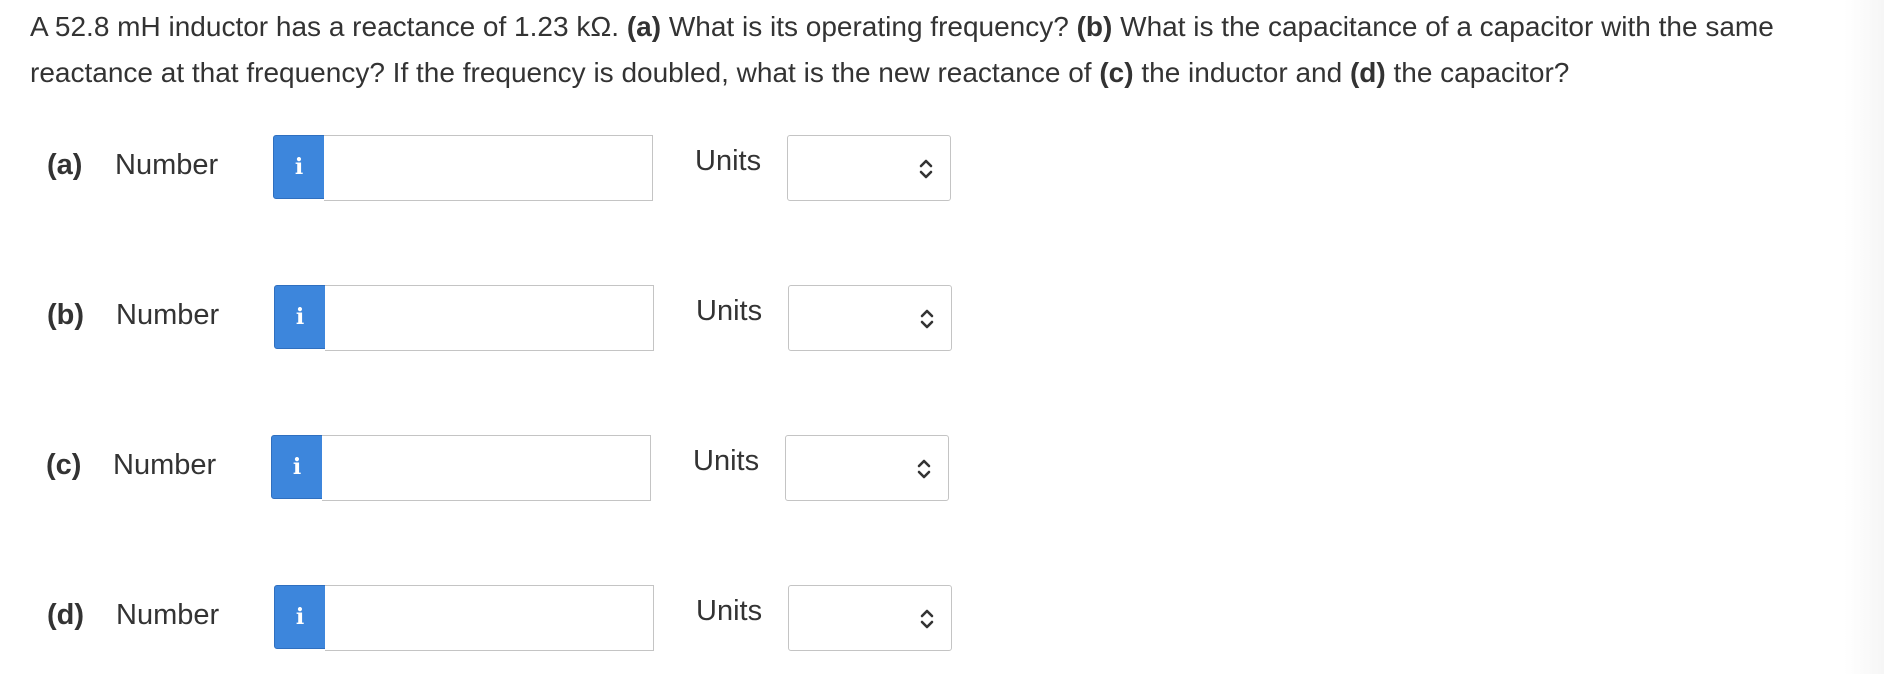  I want to click on answer-row-c: (c) Number i Units, so click(480, 468).